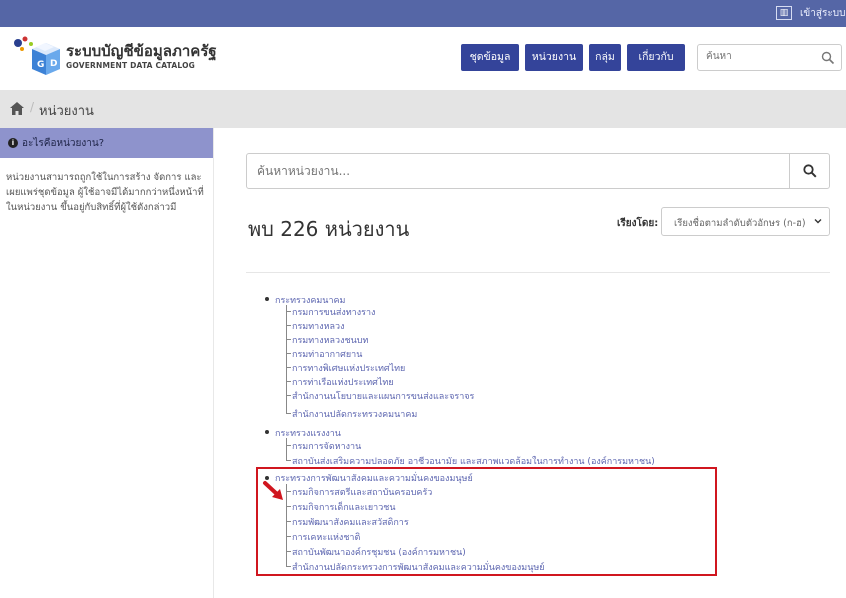  What do you see at coordinates (17, 108) in the screenshot?
I see `home-icon` at bounding box center [17, 108].